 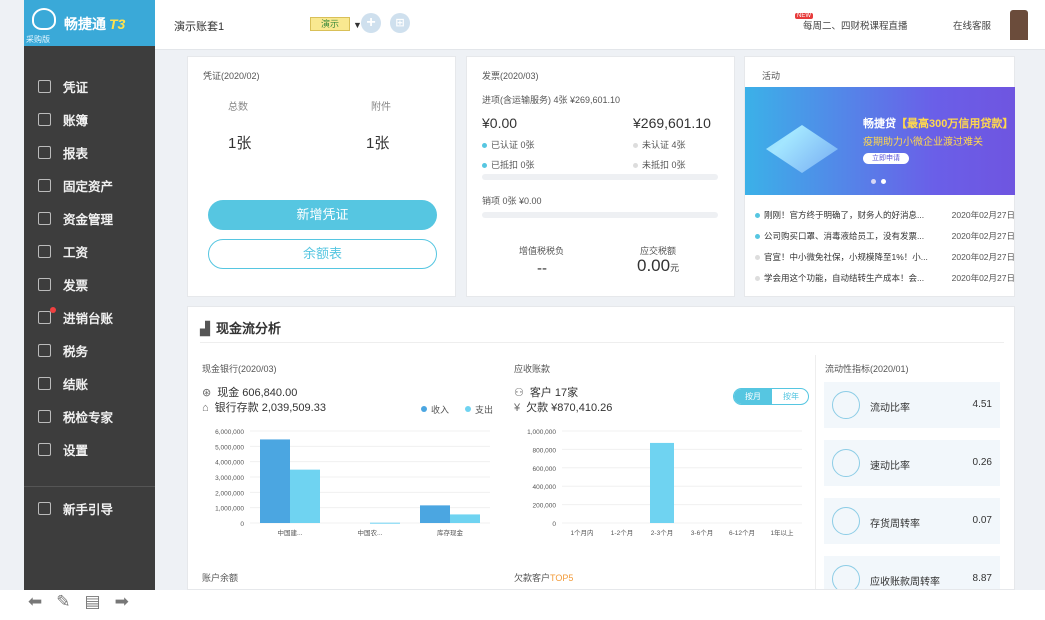 What do you see at coordinates (89, 416) in the screenshot?
I see `sidebar-item-tax-check: 税检专家` at bounding box center [89, 416].